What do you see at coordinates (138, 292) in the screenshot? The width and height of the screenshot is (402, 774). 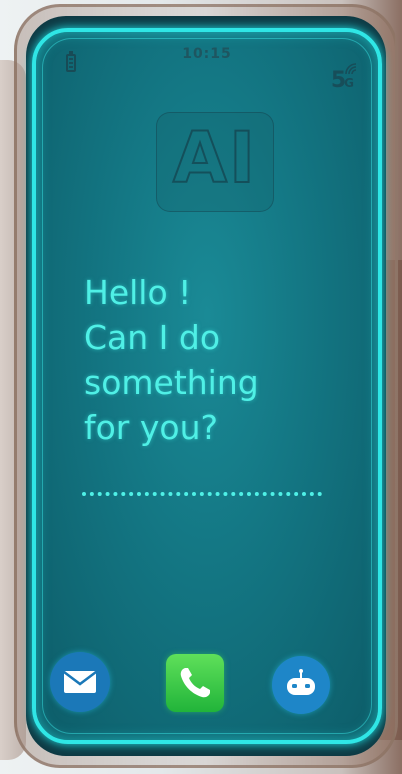 I see `greeting-line: Hello !` at bounding box center [138, 292].